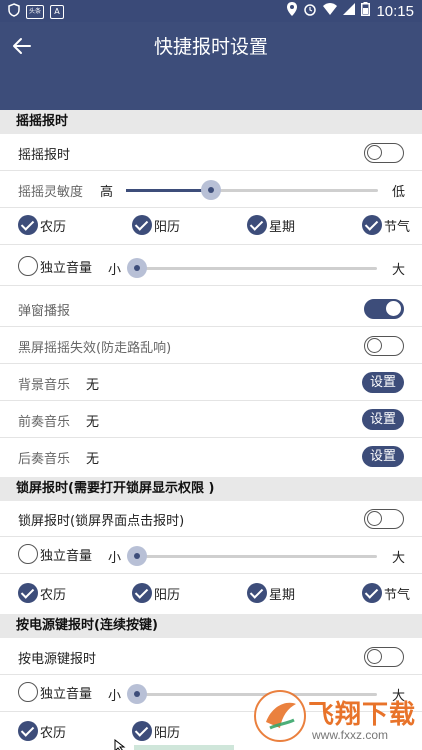  Describe the element at coordinates (44, 385) in the screenshot. I see `bg-music-label: 背景音乐` at that location.